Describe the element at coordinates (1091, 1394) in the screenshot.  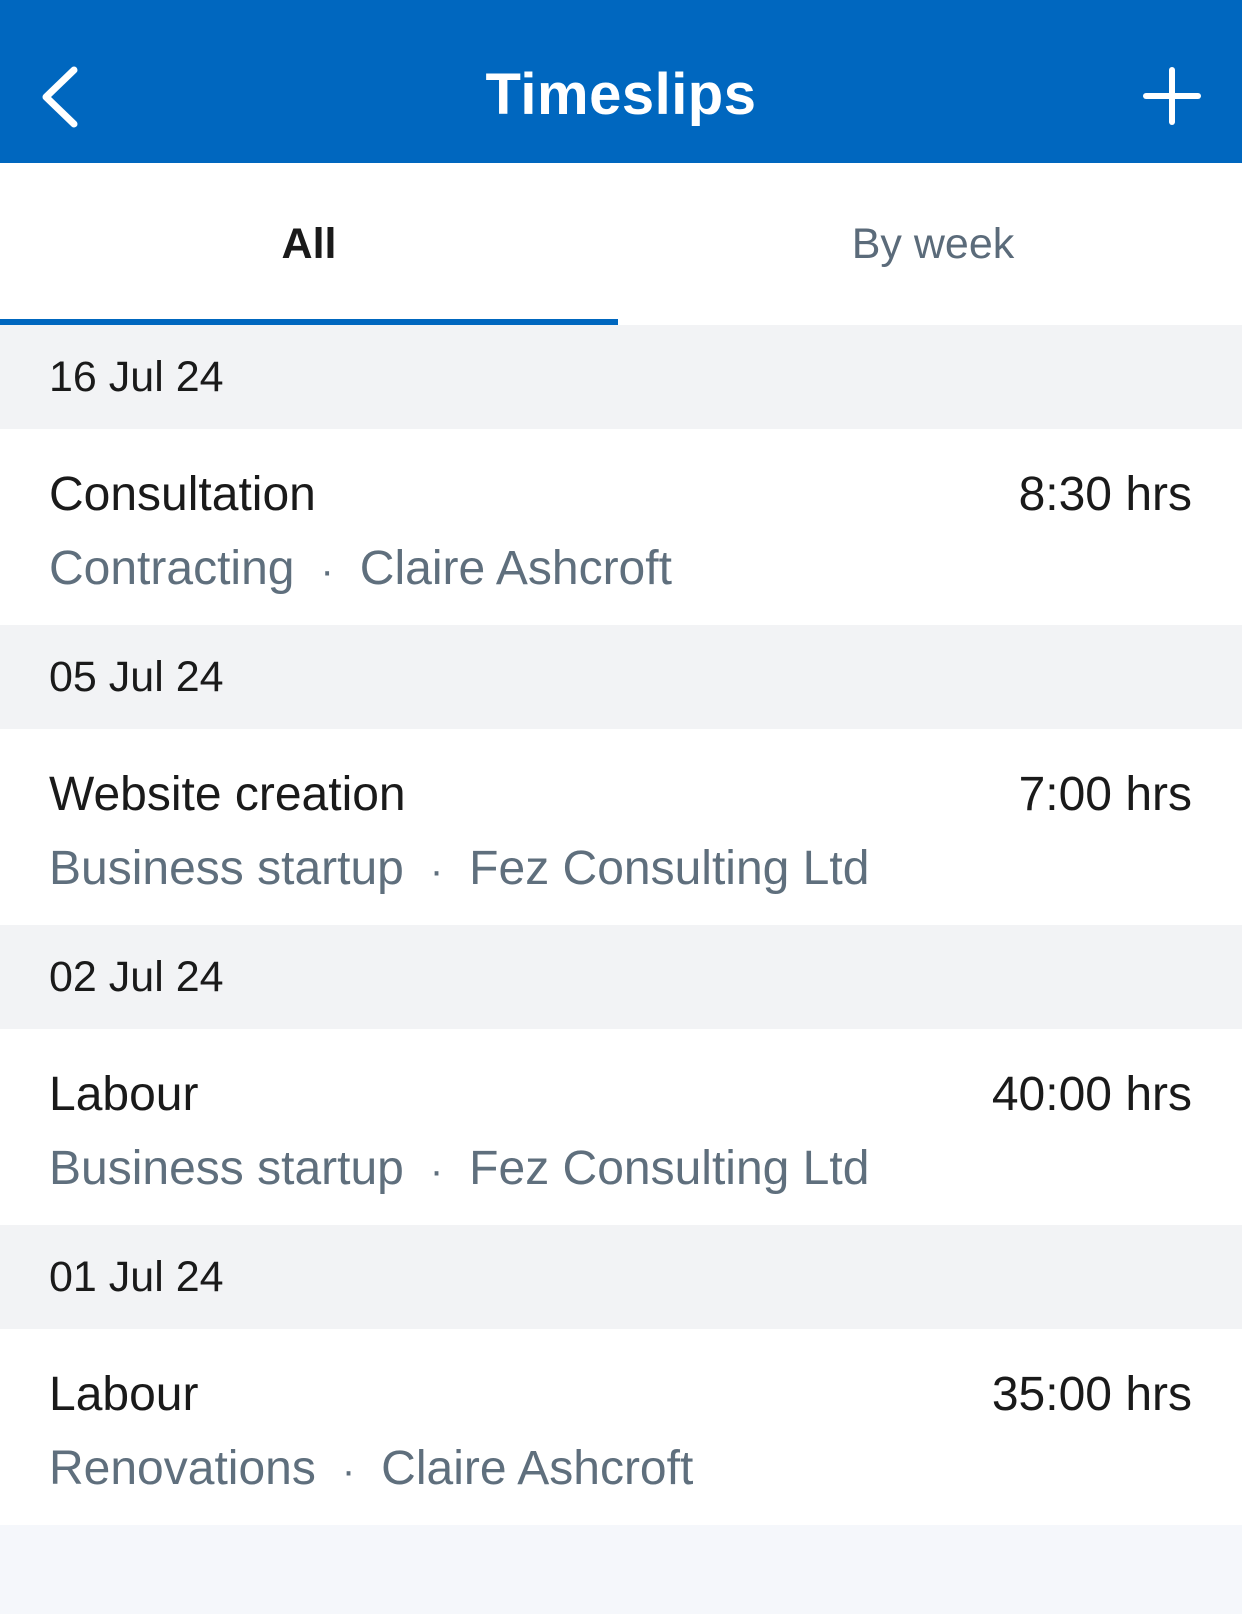
I see `timeslip-hours: 35:00 hrs` at that location.